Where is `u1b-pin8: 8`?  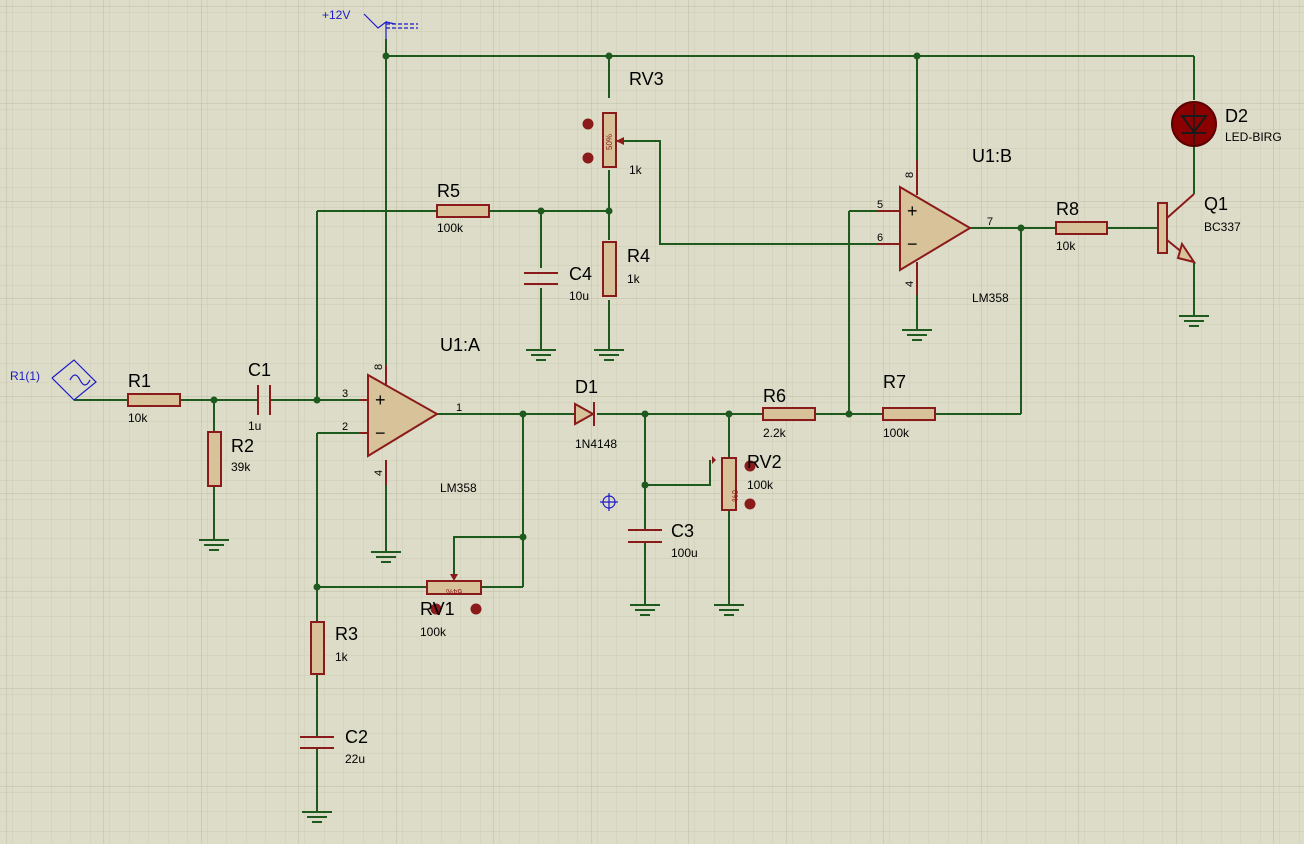 u1b-pin8: 8 is located at coordinates (910, 175).